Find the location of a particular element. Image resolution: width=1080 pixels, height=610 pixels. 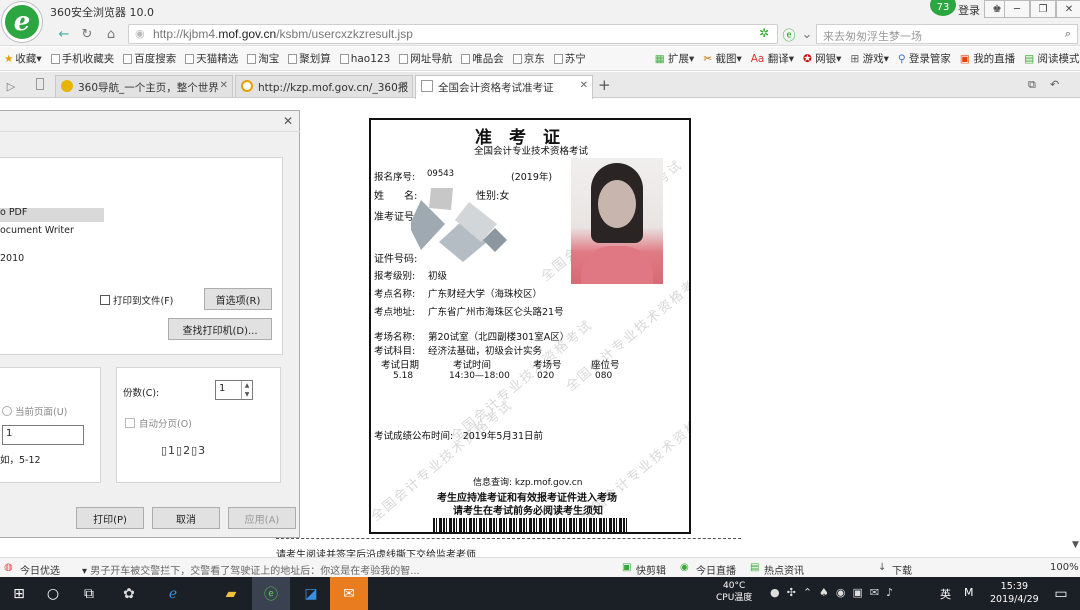

login-link: 登录 is located at coordinates (969, 10).